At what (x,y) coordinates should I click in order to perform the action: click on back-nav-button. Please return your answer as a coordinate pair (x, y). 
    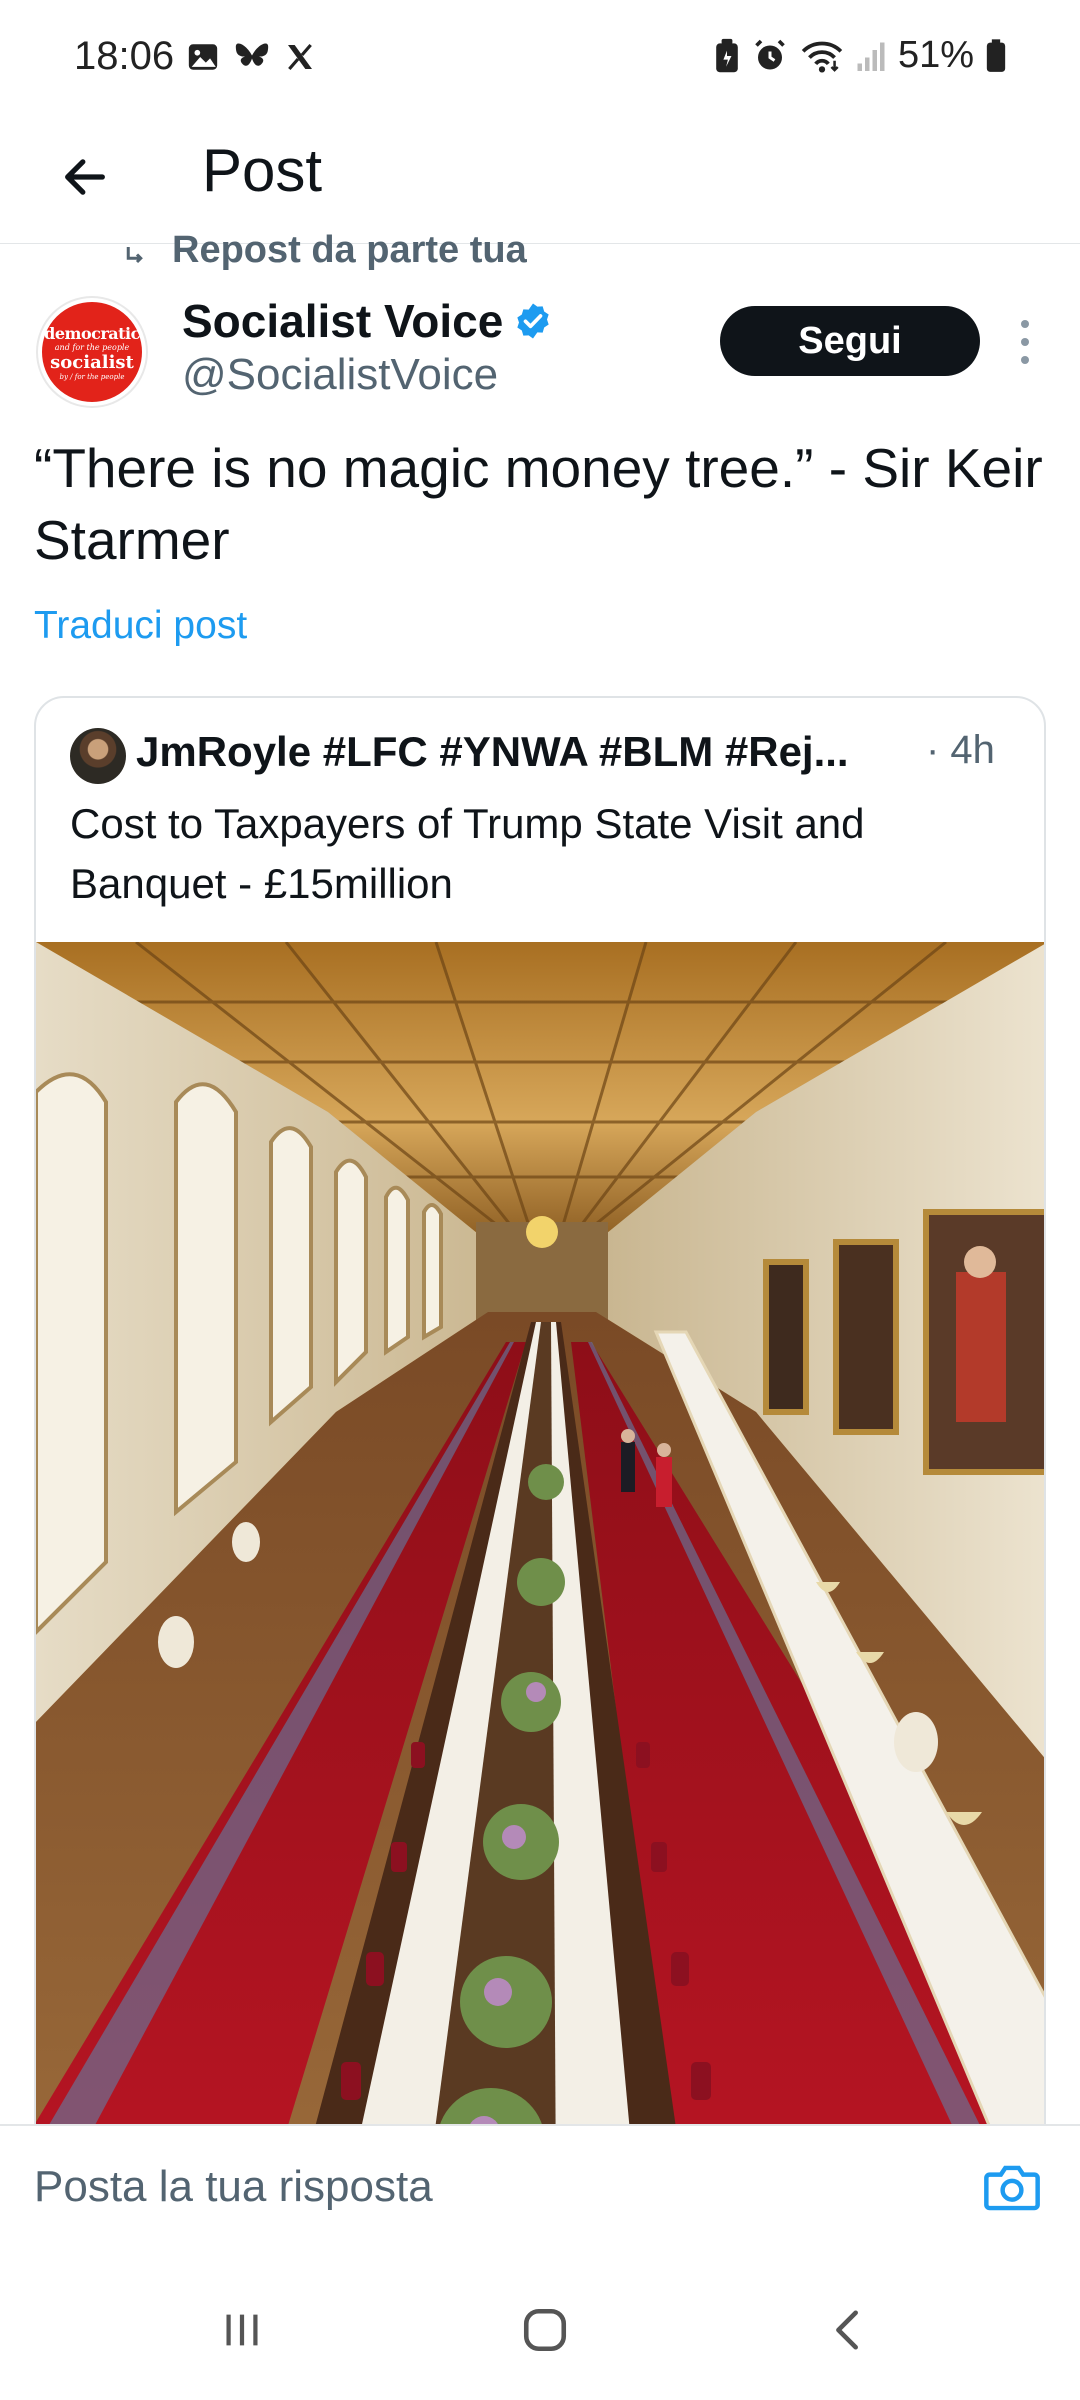
    Looking at the image, I should click on (848, 2330).